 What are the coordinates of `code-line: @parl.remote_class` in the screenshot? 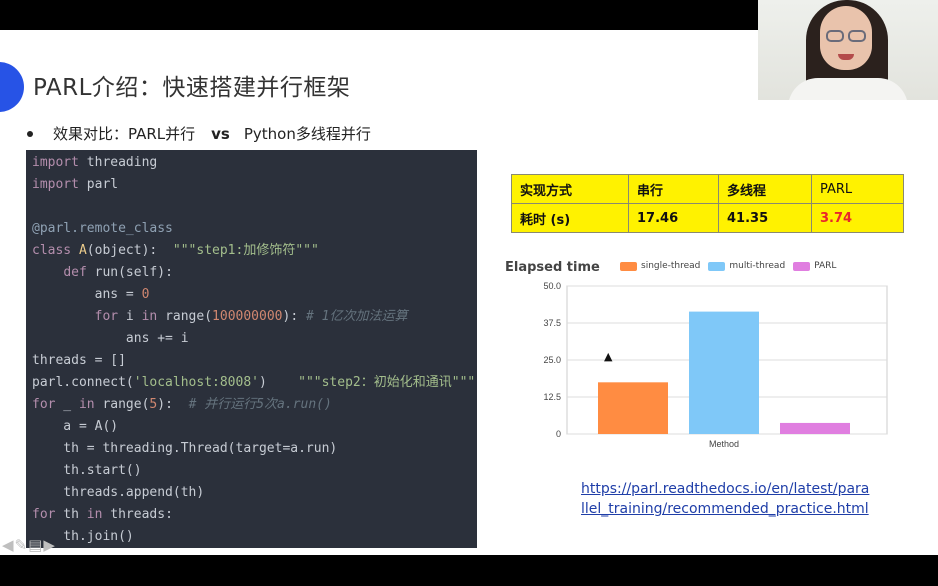 It's located at (251, 229).